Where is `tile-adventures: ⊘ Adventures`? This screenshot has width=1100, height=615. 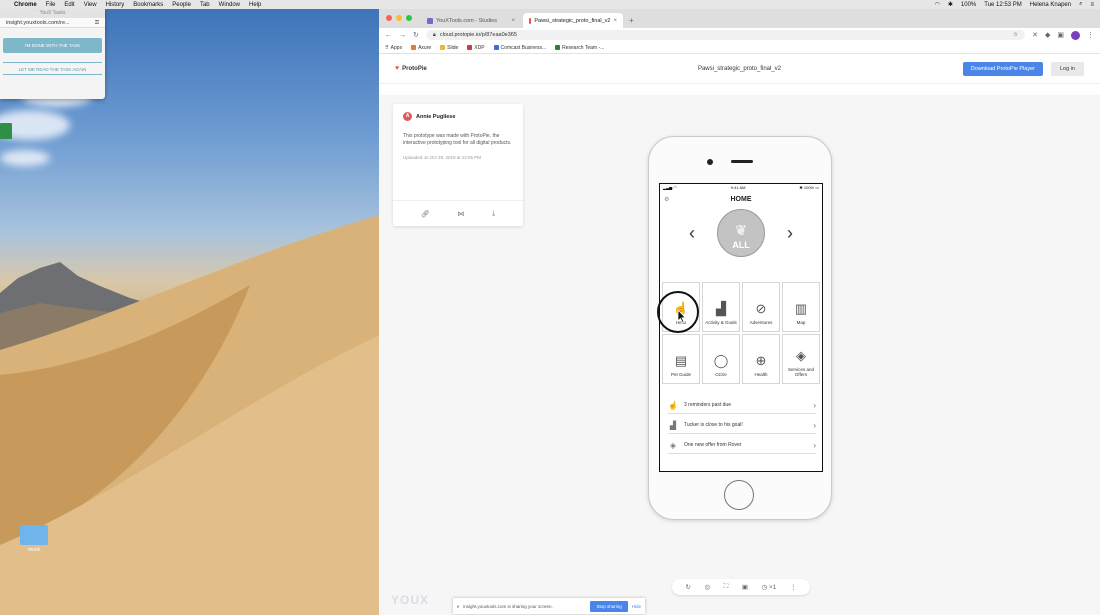 tile-adventures: ⊘ Adventures is located at coordinates (761, 307).